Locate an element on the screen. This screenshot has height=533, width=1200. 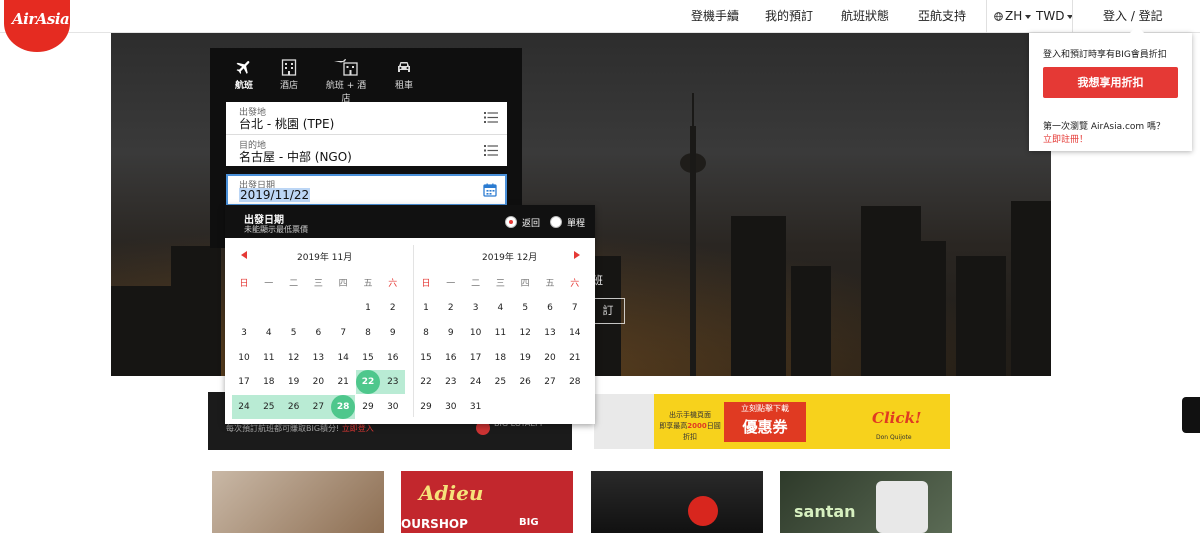
currency-selector: TWD is located at coordinates (1055, 16).